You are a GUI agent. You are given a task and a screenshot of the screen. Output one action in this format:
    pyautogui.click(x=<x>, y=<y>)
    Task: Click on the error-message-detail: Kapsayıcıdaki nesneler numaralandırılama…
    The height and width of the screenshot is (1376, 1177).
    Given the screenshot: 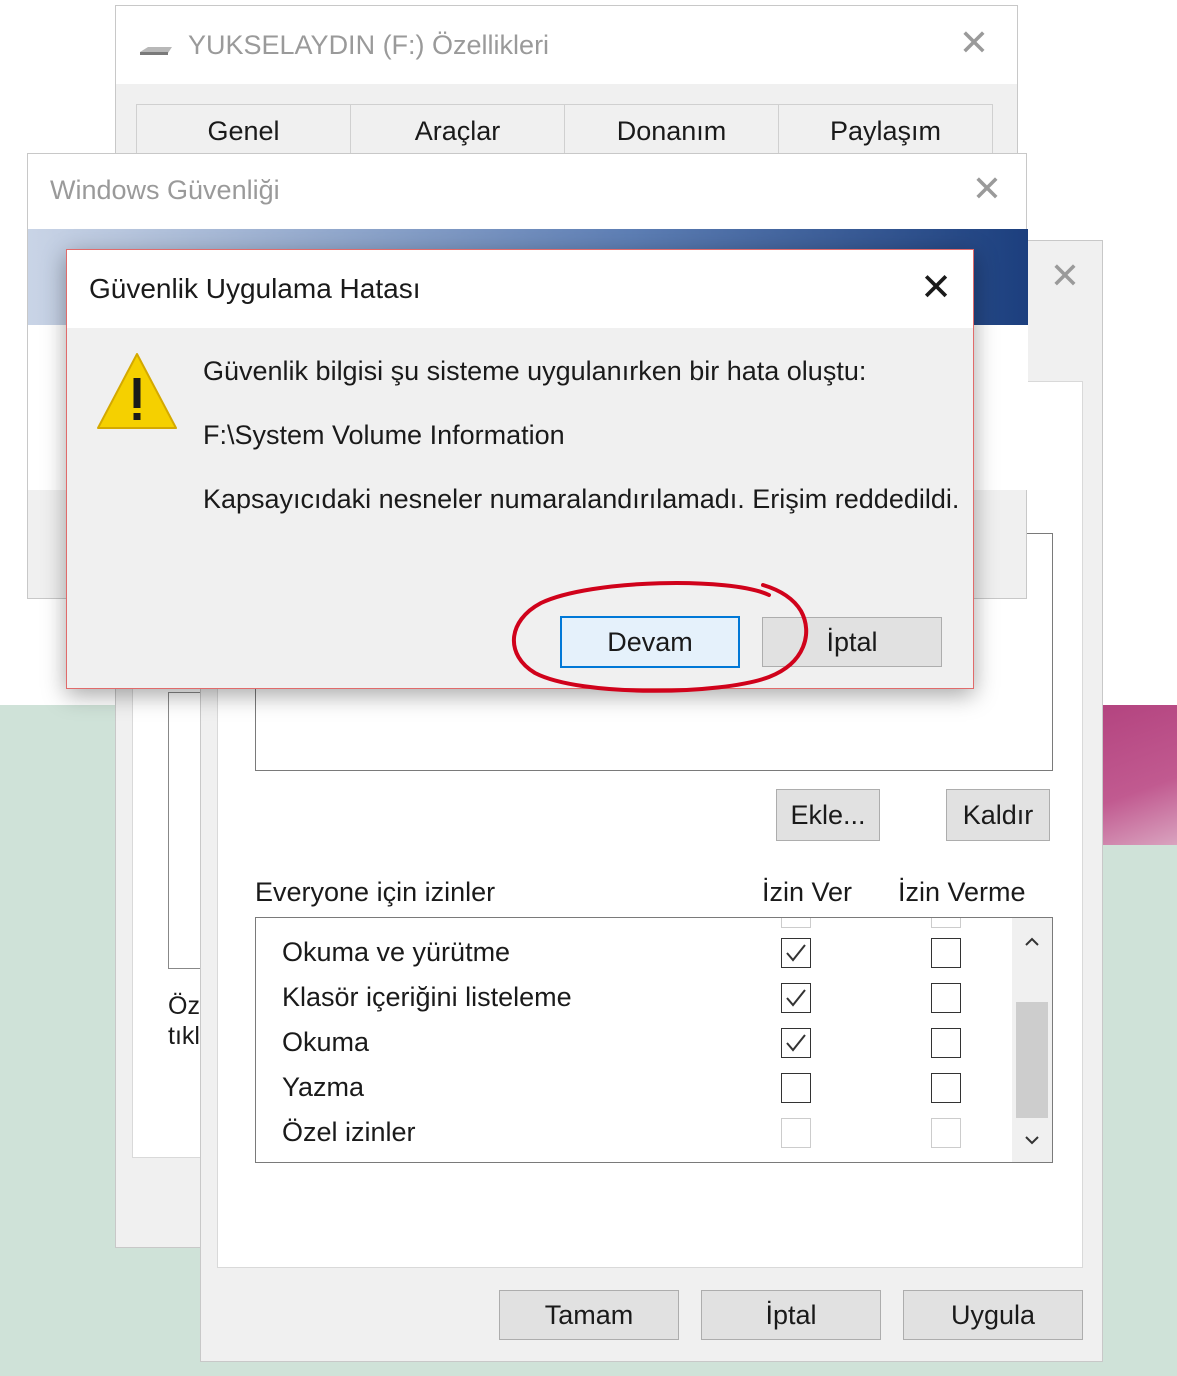 What is the action you would take?
    pyautogui.click(x=581, y=499)
    